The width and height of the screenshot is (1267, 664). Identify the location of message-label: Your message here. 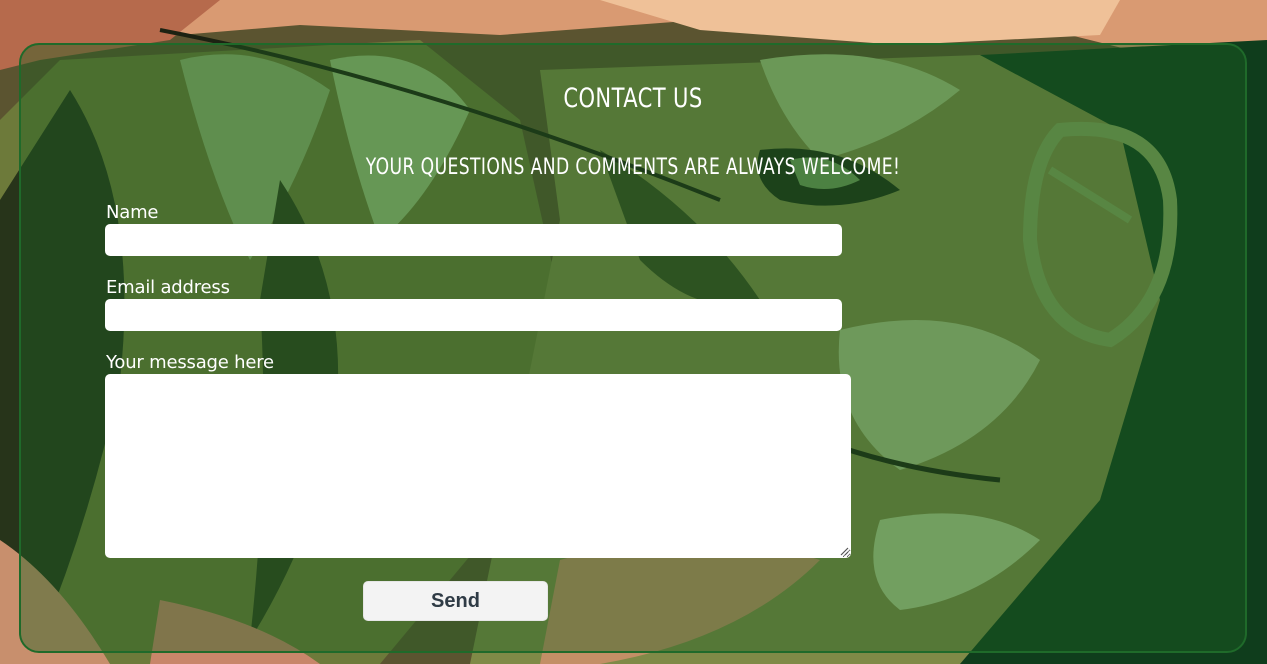
(190, 362).